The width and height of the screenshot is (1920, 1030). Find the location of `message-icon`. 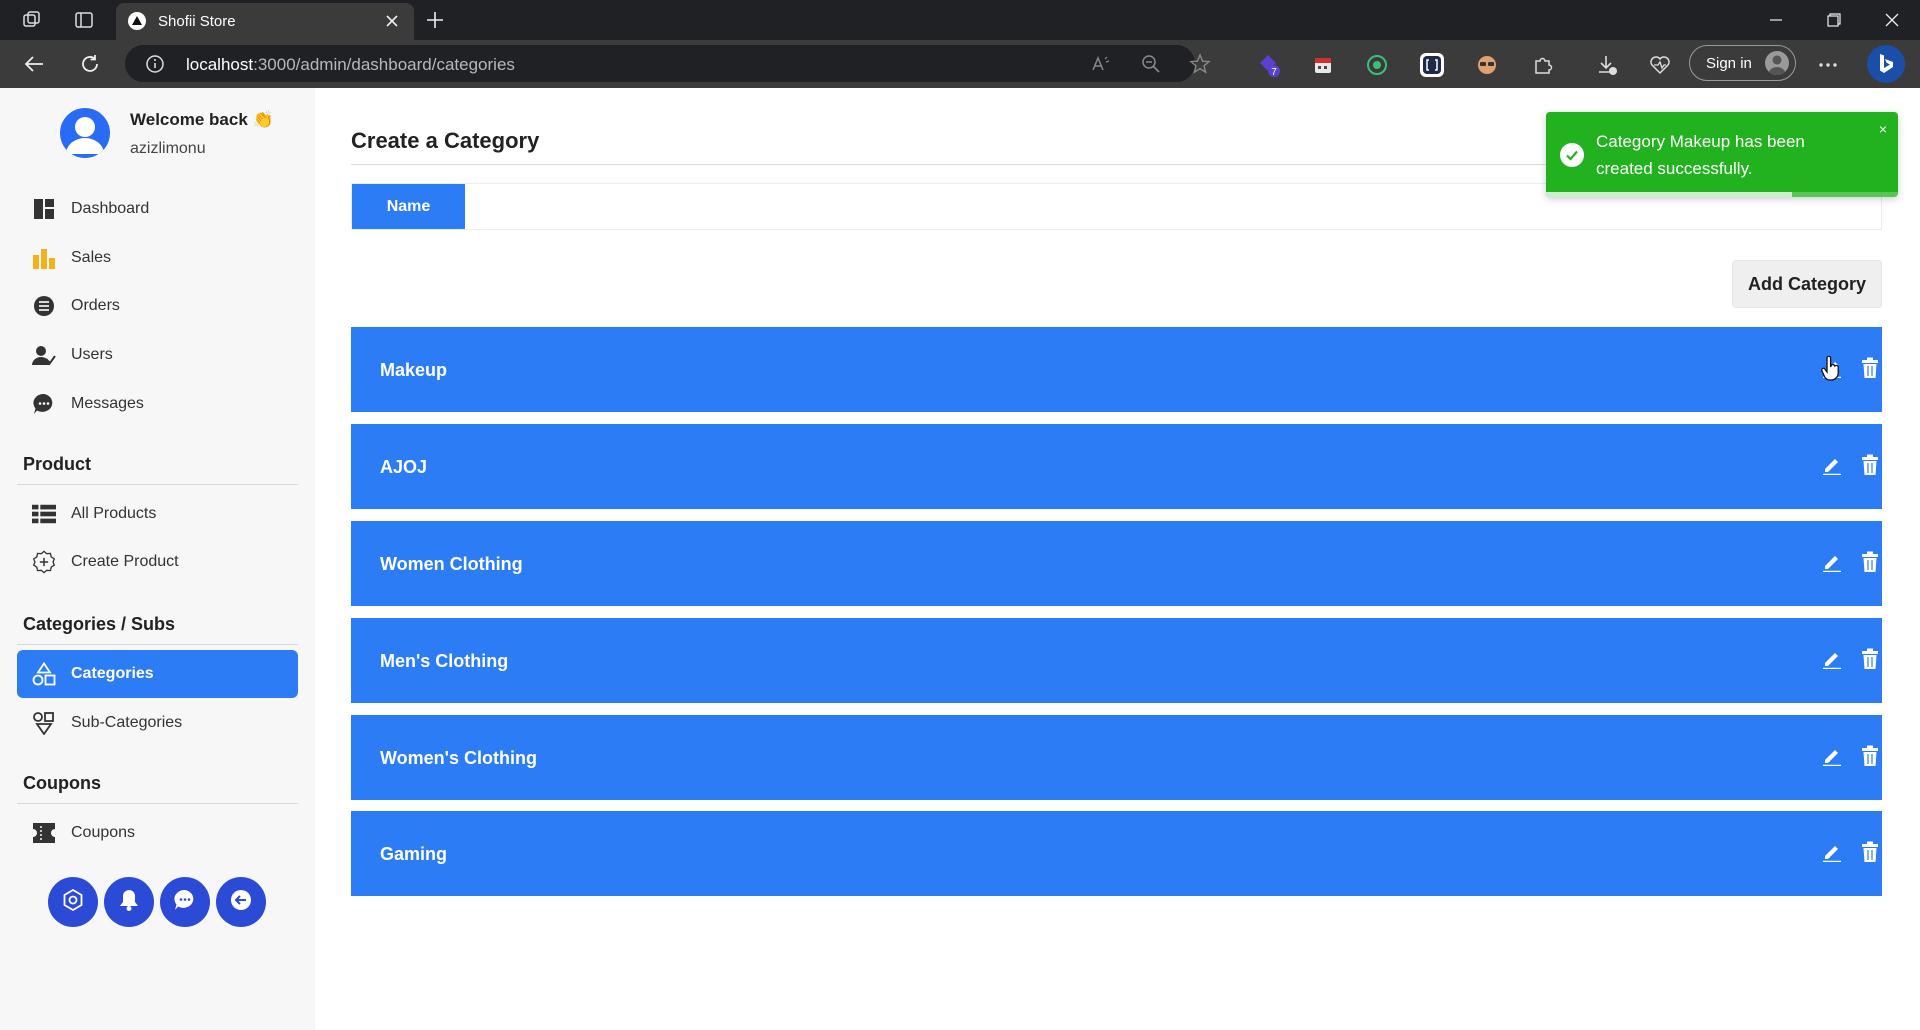

message-icon is located at coordinates (185, 902).